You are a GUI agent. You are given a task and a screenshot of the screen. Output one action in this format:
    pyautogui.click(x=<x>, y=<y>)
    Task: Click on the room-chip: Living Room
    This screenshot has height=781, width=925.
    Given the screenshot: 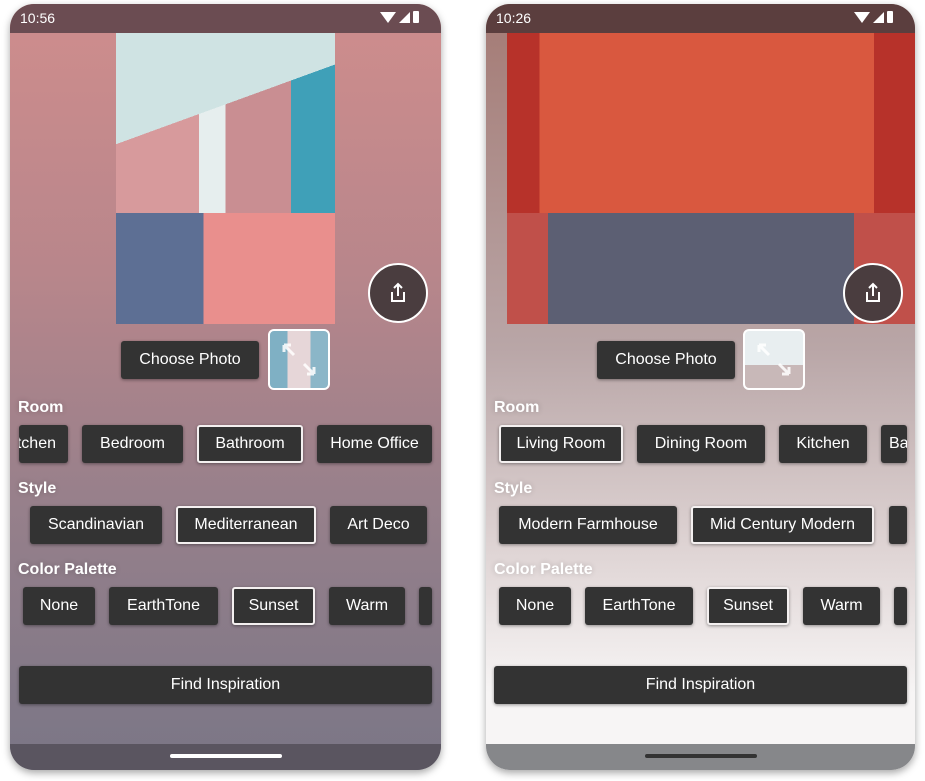 What is the action you would take?
    pyautogui.click(x=561, y=444)
    